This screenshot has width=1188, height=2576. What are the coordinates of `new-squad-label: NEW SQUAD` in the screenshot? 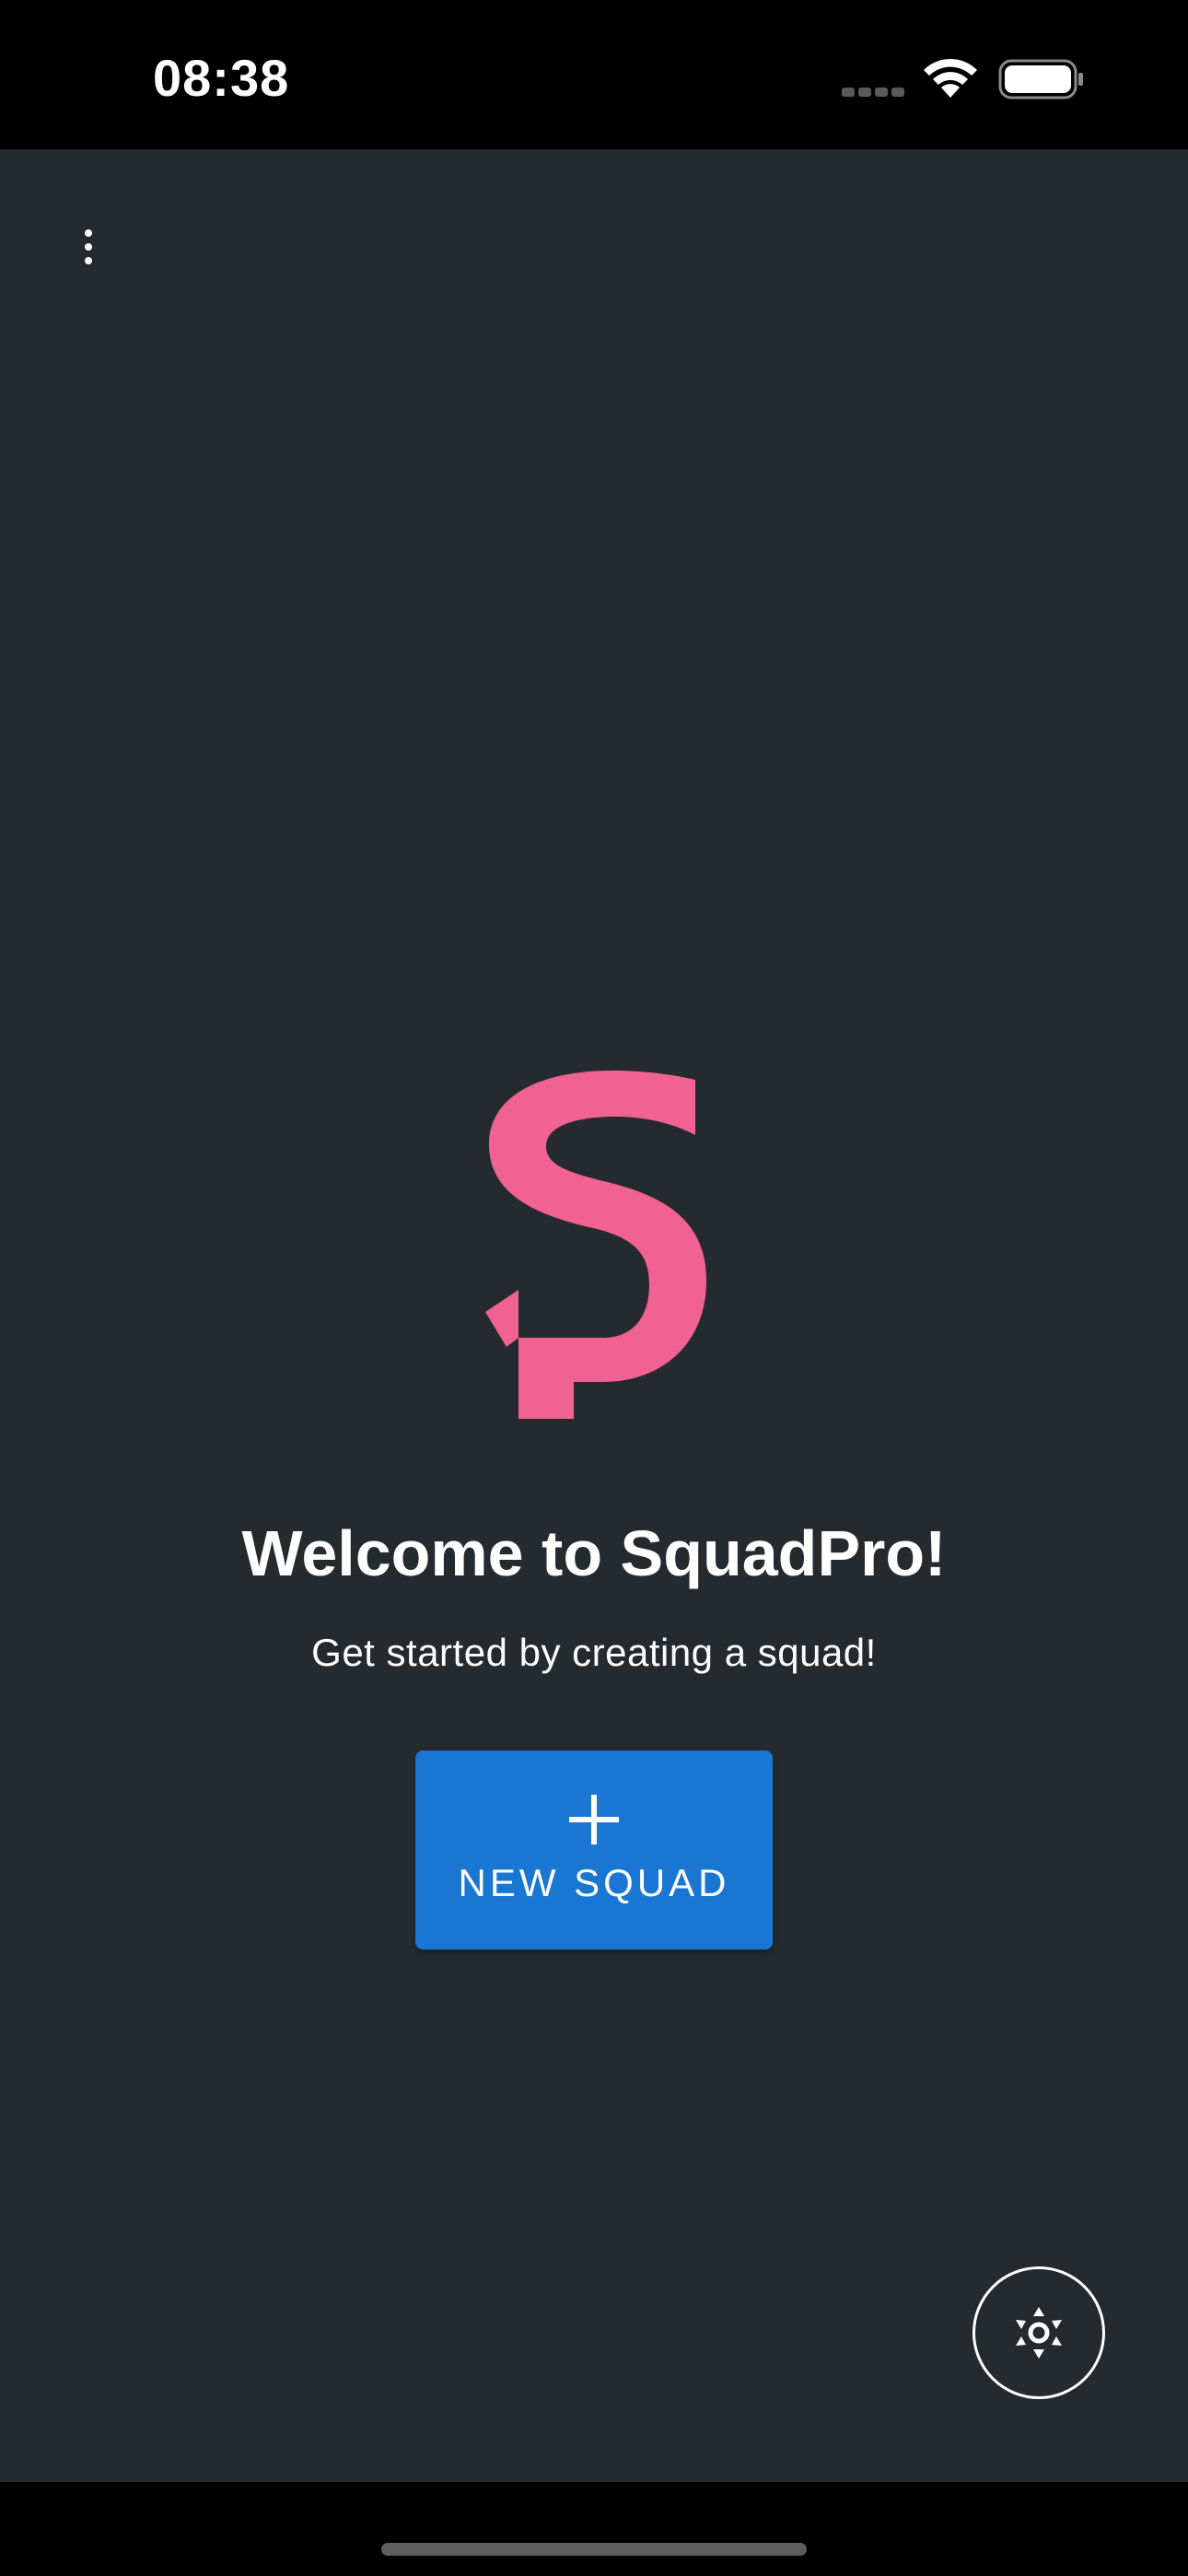 It's located at (594, 1882).